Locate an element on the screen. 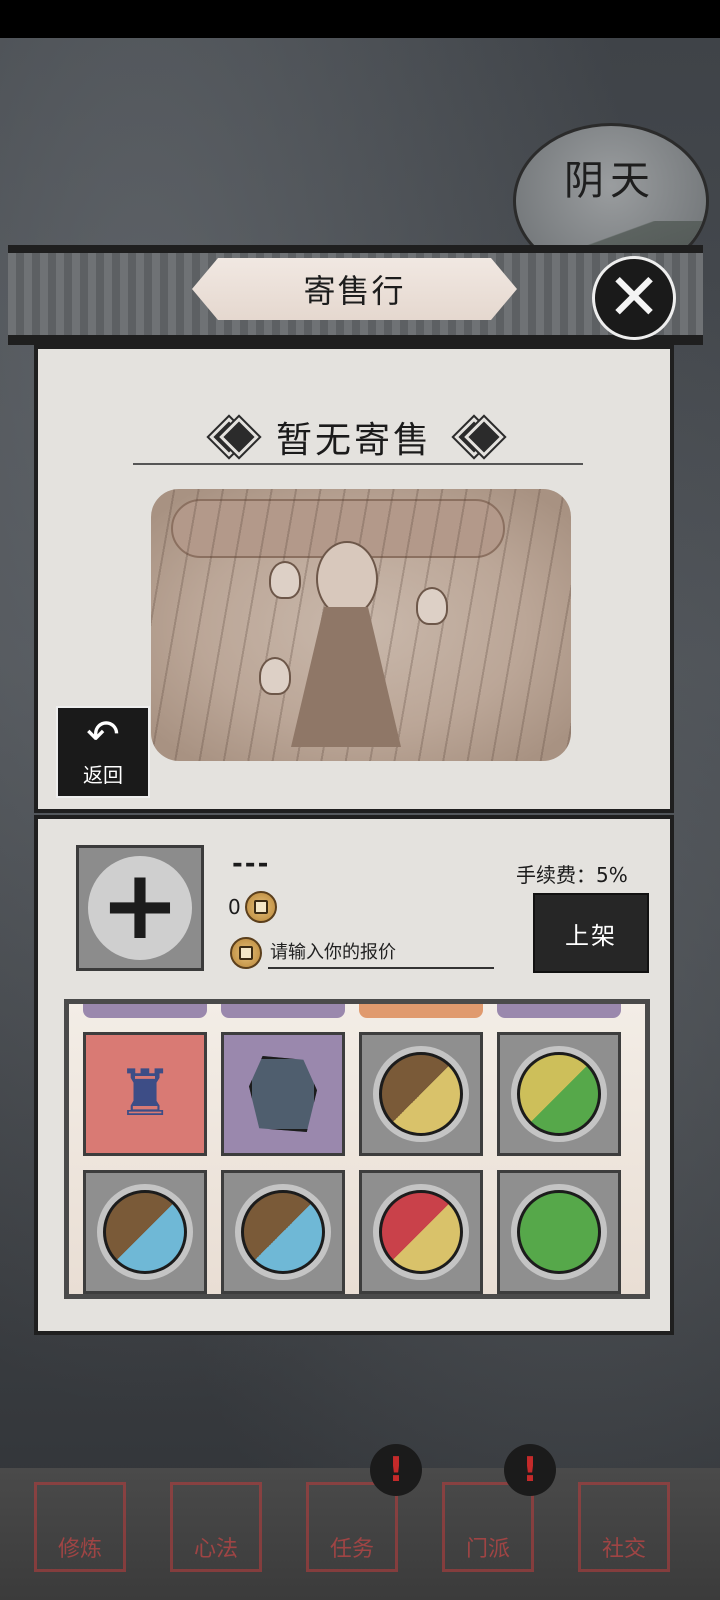 The height and width of the screenshot is (1600, 720). nav-item-sect: 门派 is located at coordinates (488, 1527).